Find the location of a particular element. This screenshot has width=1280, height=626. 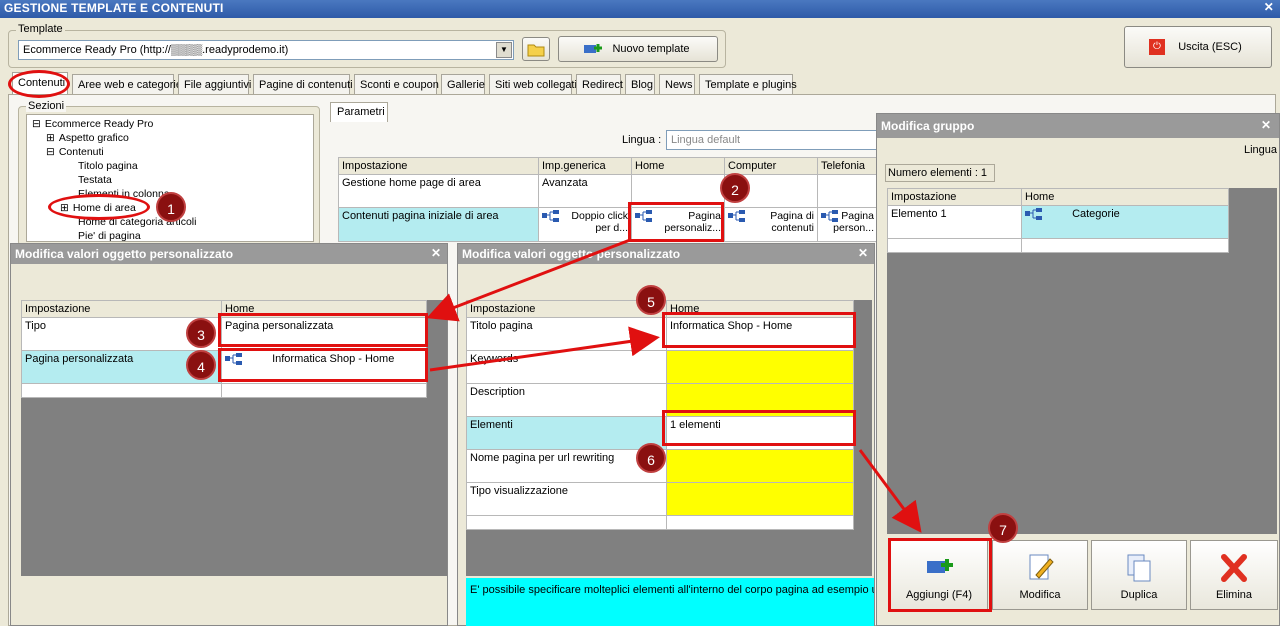

step-badge-2: 2 is located at coordinates (735, 188).